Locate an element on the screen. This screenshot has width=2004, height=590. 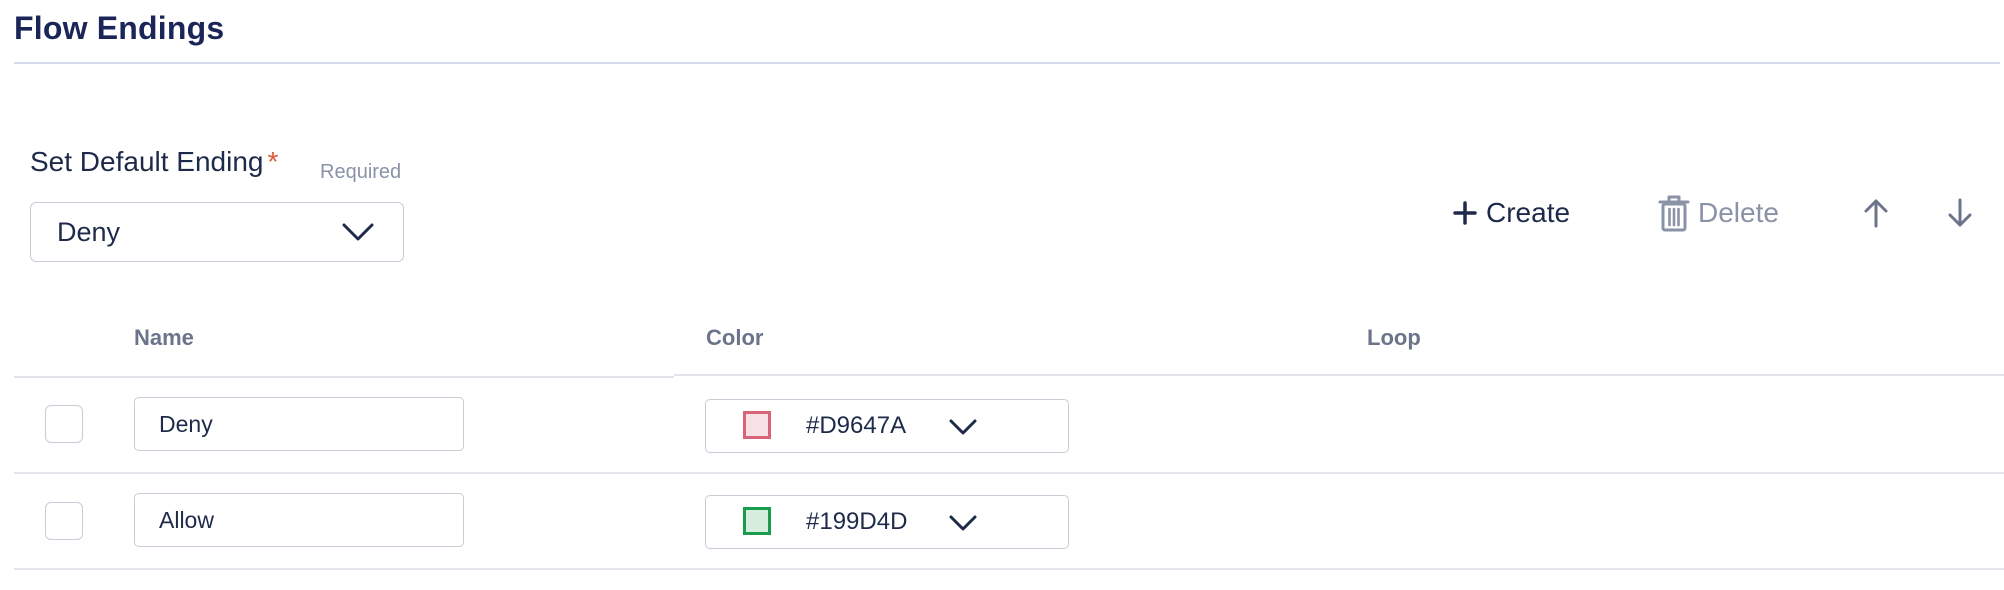
default-ending-value: Deny is located at coordinates (89, 231).